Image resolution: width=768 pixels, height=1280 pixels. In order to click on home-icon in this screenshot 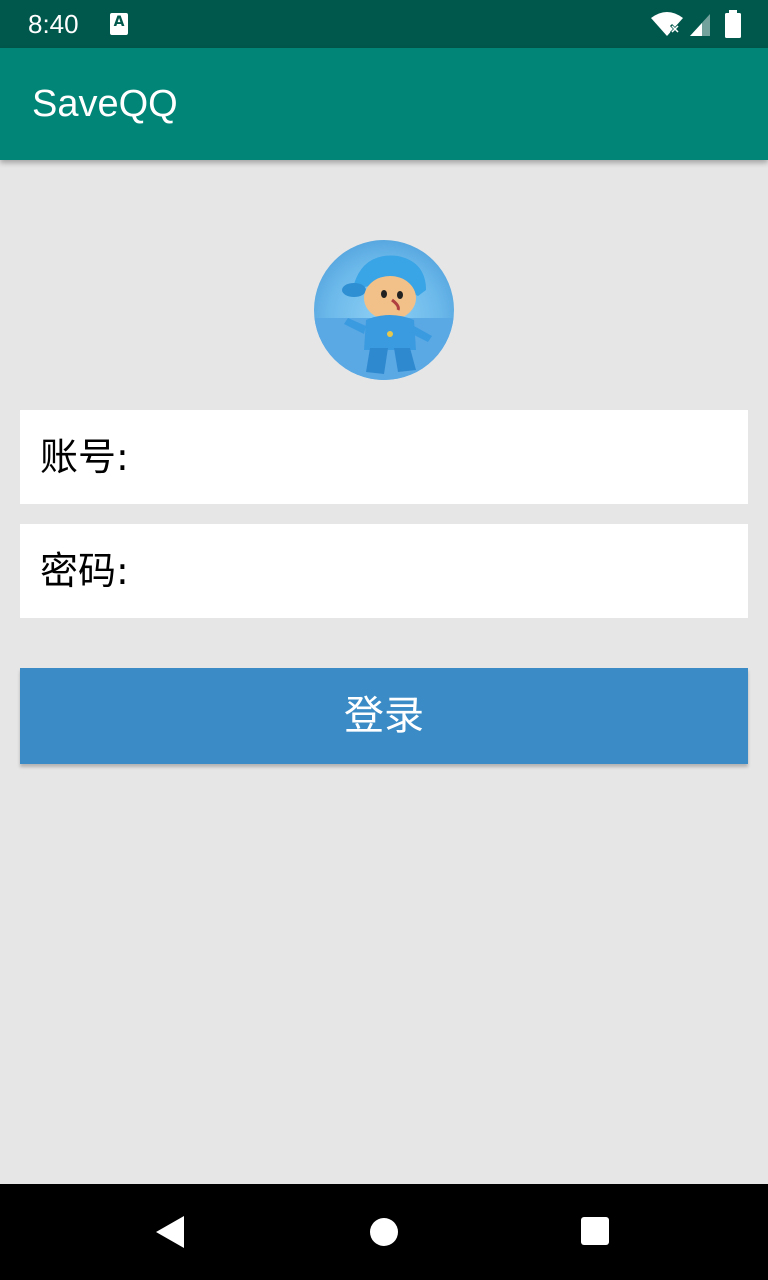, I will do `click(384, 1232)`.